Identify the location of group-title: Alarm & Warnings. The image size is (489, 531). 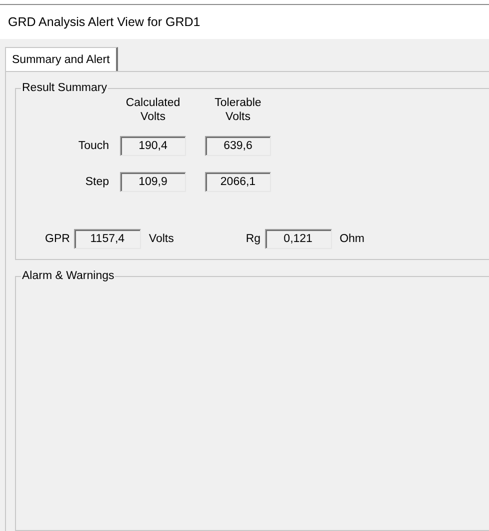
(68, 276).